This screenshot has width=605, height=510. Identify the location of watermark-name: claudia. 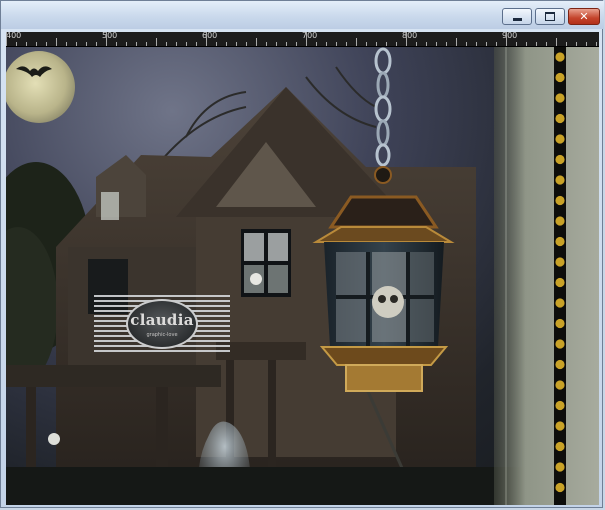
(162, 320).